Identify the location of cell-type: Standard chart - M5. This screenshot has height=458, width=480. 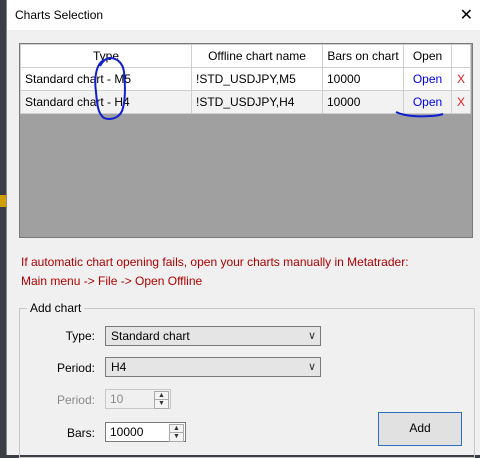
(106, 79).